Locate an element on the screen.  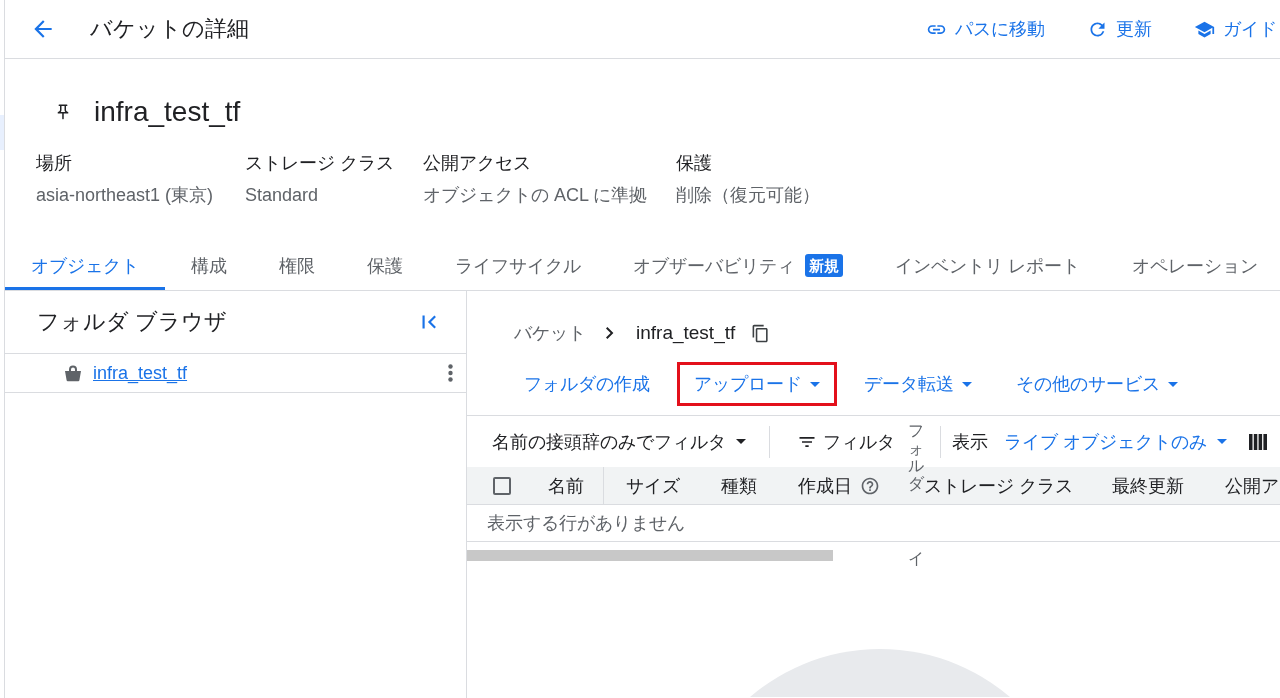
tab: 保護 is located at coordinates (385, 265).